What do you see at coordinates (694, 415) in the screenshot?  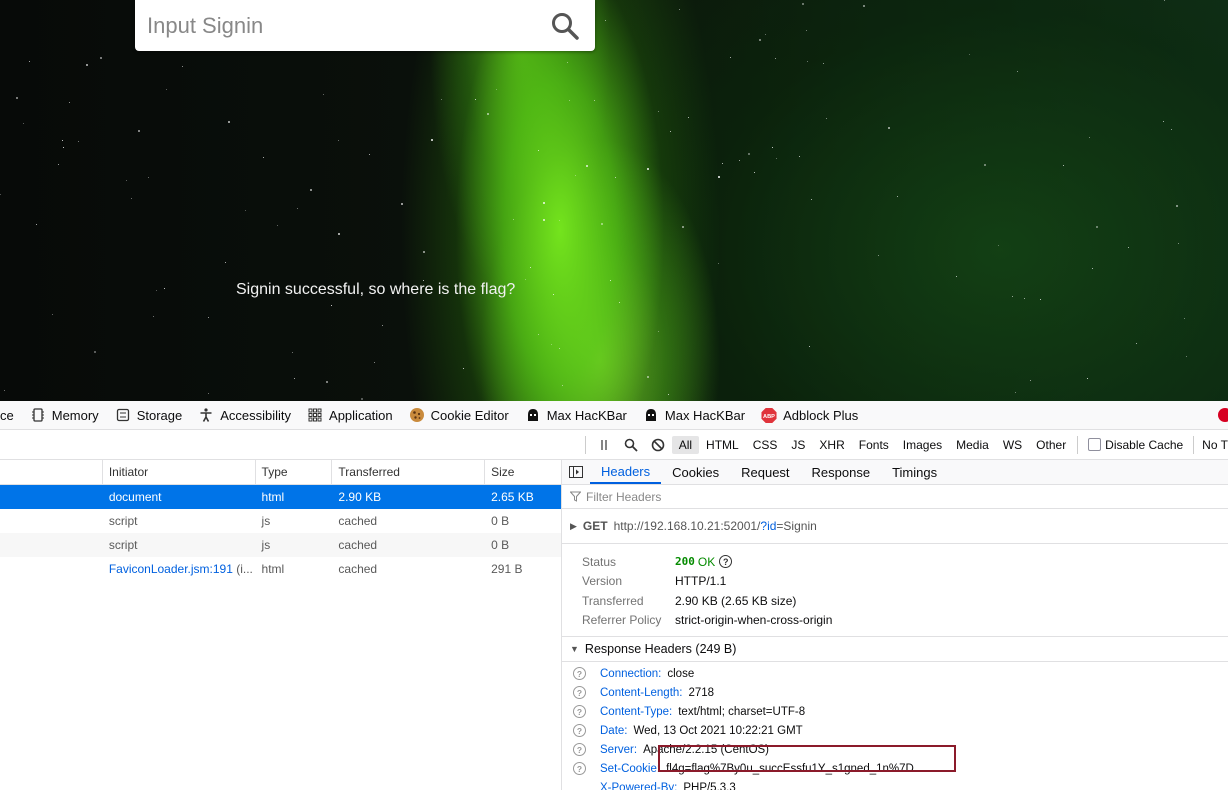 I see `tool-tab-max-hackbar-2: Max HacKBar` at bounding box center [694, 415].